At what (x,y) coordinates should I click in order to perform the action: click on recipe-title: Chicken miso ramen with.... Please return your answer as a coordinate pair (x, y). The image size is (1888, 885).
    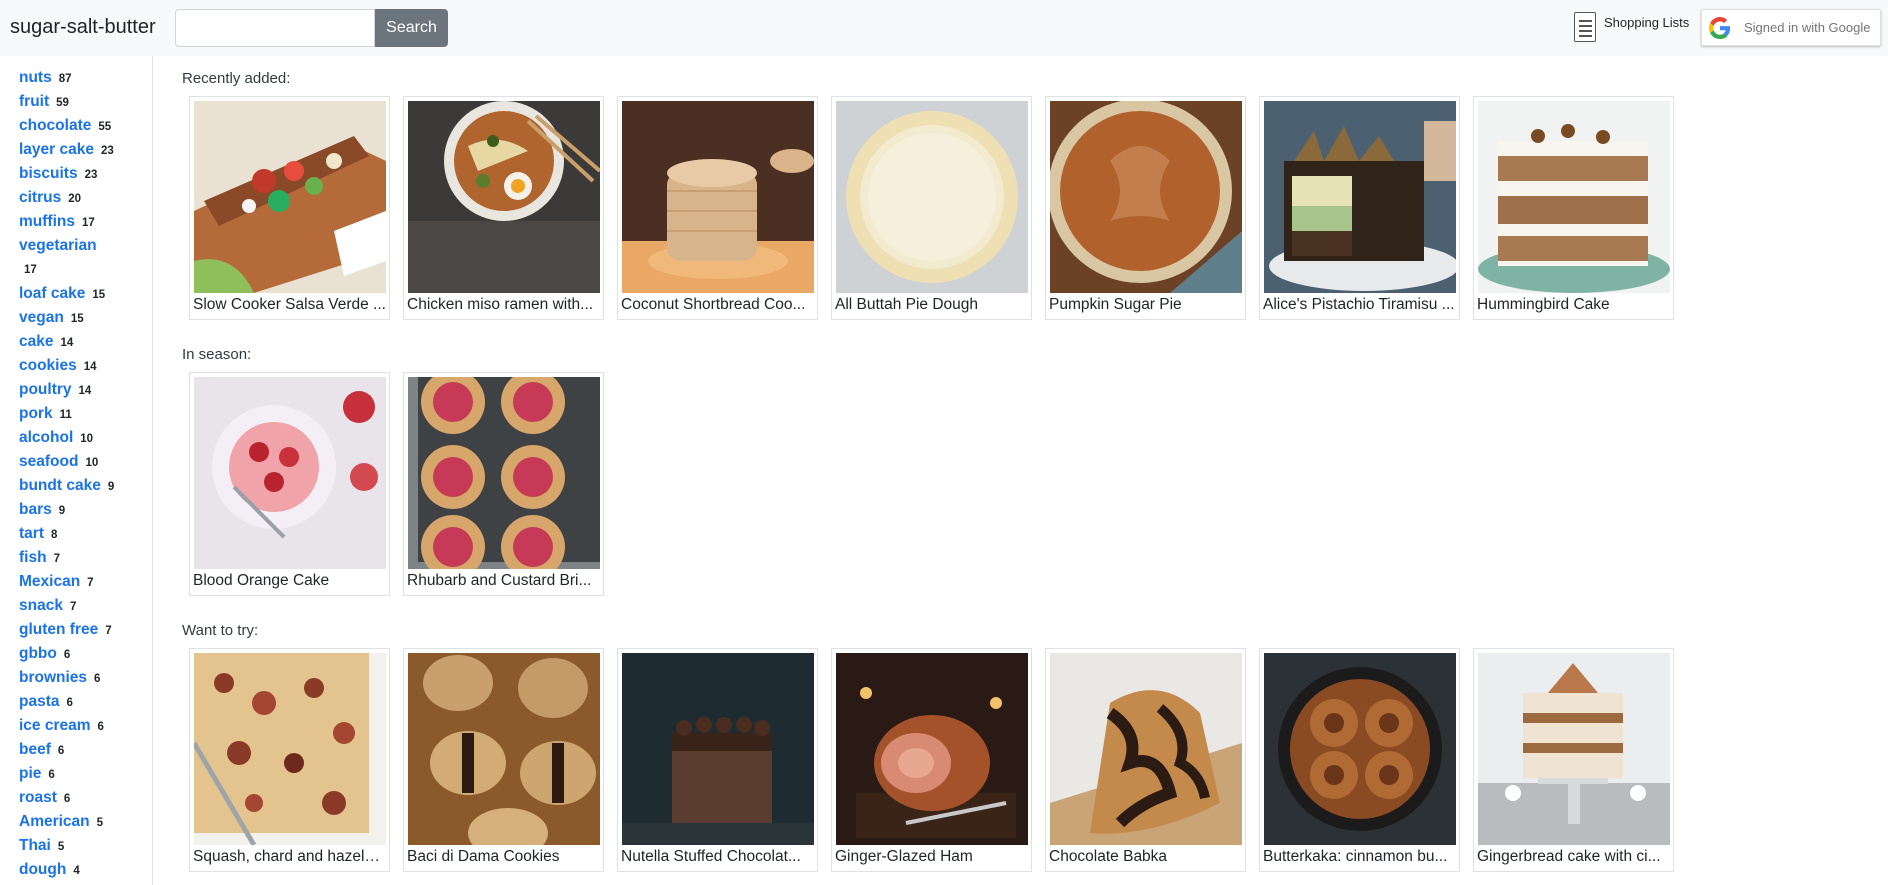
    Looking at the image, I should click on (503, 305).